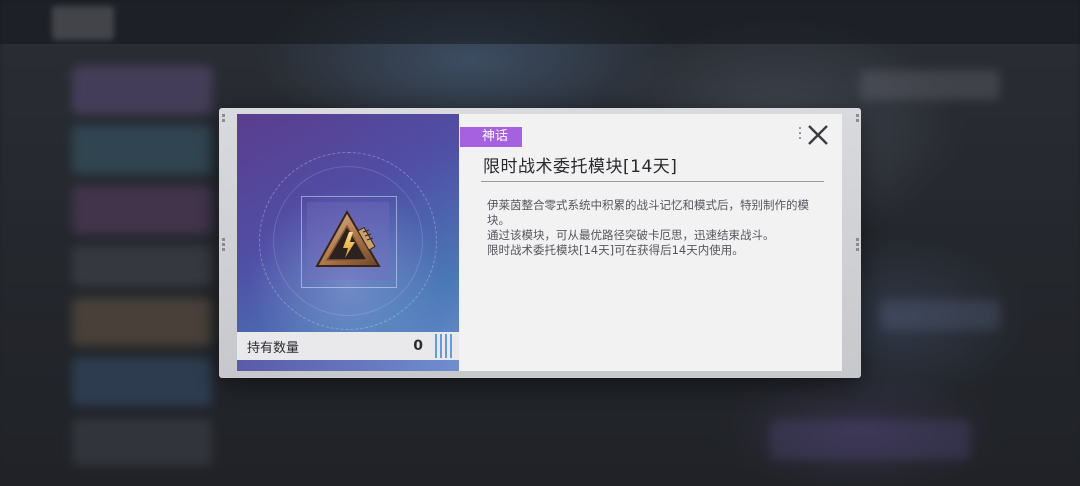 The width and height of the screenshot is (1080, 486). I want to click on quantity-label: 持有数量, so click(273, 348).